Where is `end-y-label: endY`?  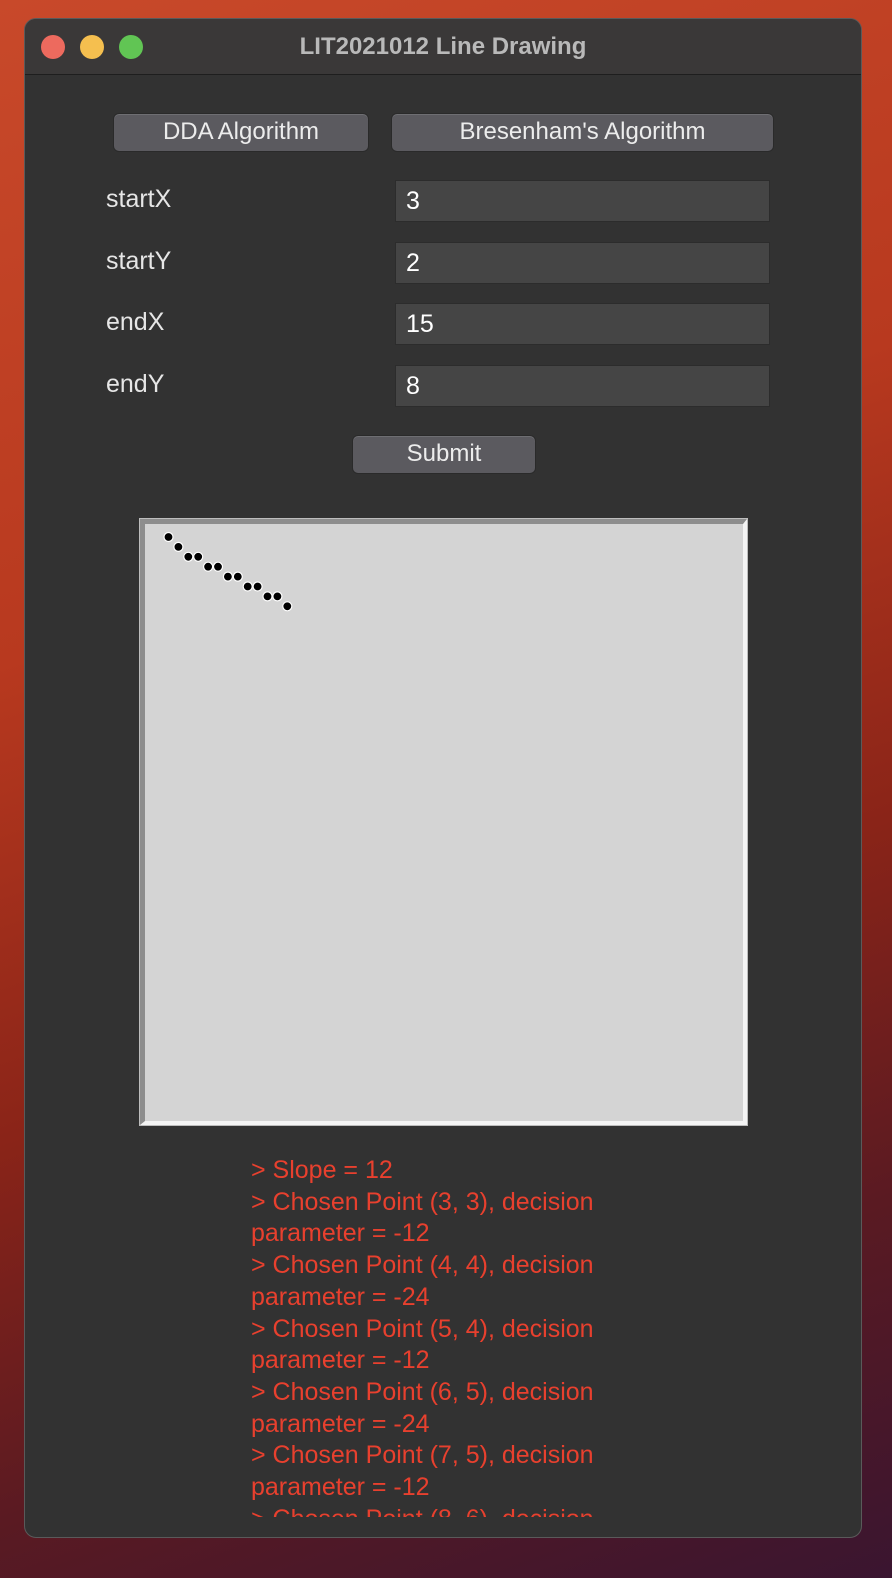
end-y-label: endY is located at coordinates (135, 384).